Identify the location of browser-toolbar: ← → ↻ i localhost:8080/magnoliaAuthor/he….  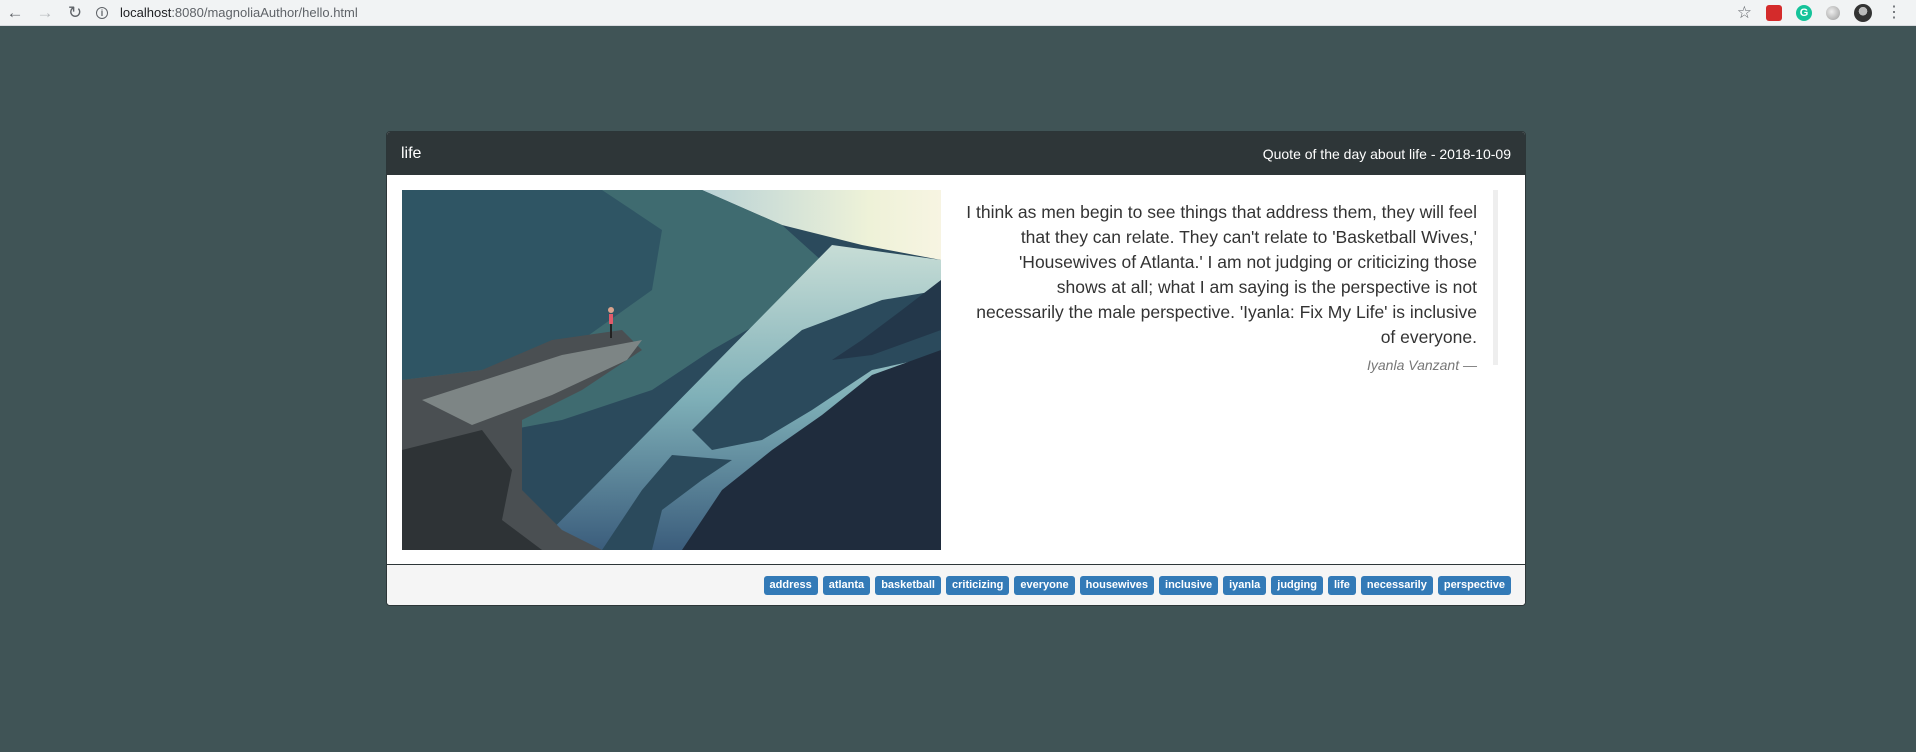
(958, 13).